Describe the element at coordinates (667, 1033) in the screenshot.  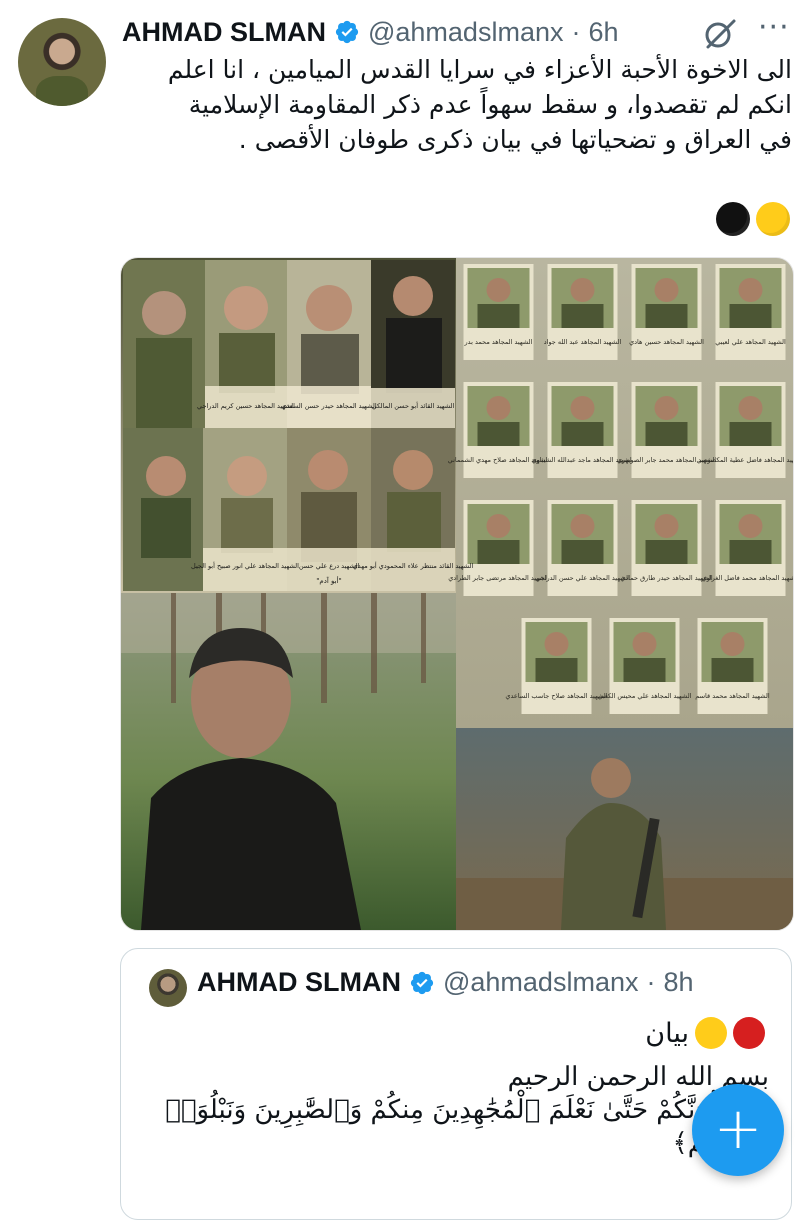
I see `statement-label: بيان` at that location.